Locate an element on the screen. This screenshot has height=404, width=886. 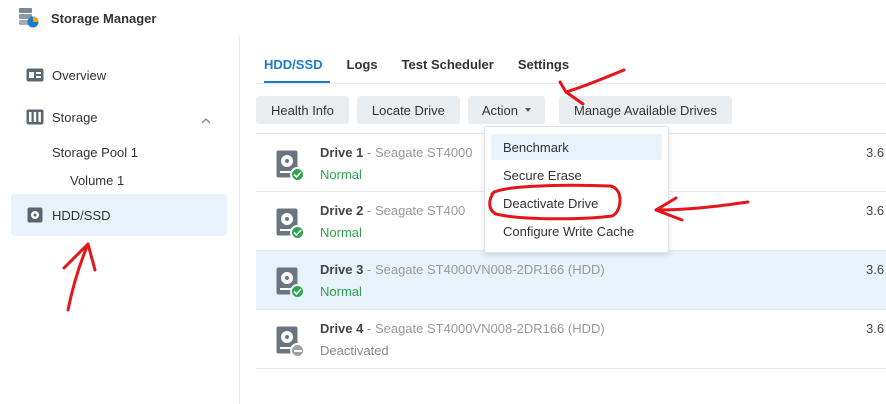
tab-bar: HDD/SSD Logs Test Scheduler Settings is located at coordinates (428, 67).